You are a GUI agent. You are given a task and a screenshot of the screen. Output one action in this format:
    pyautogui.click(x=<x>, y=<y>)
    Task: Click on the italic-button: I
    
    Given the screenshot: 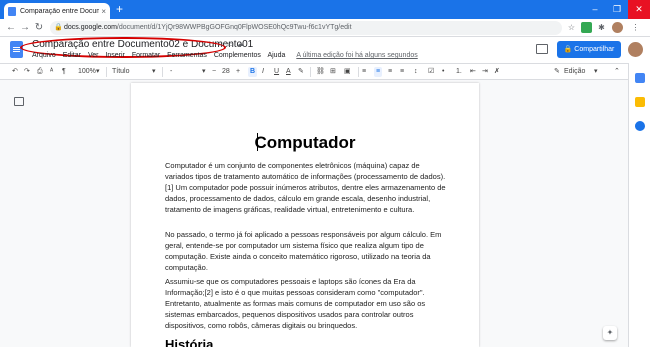 What is the action you would take?
    pyautogui.click(x=263, y=72)
    